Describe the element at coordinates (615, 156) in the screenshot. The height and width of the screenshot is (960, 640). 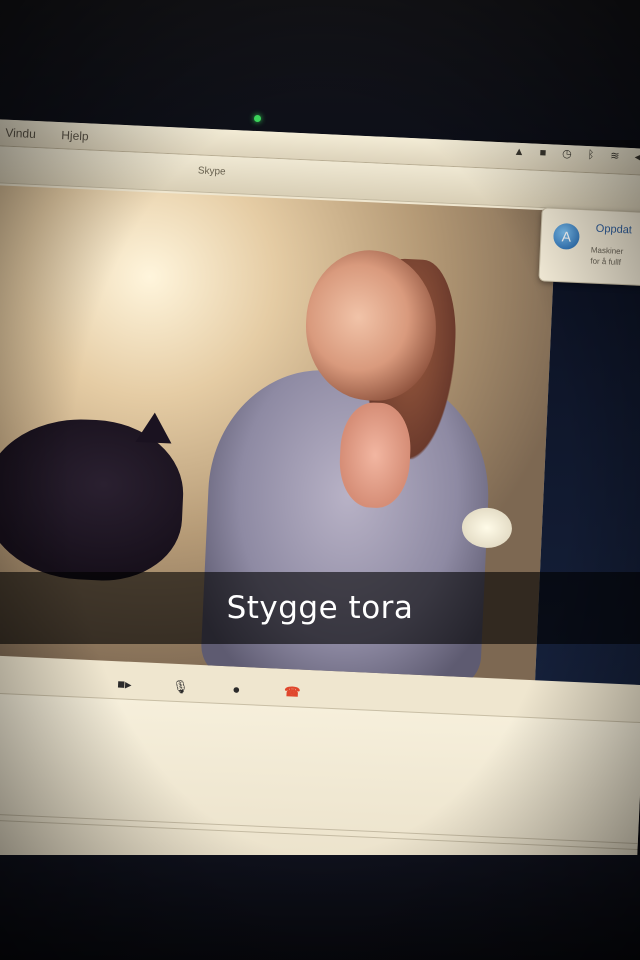
I see `wifi-icon: ≋` at that location.